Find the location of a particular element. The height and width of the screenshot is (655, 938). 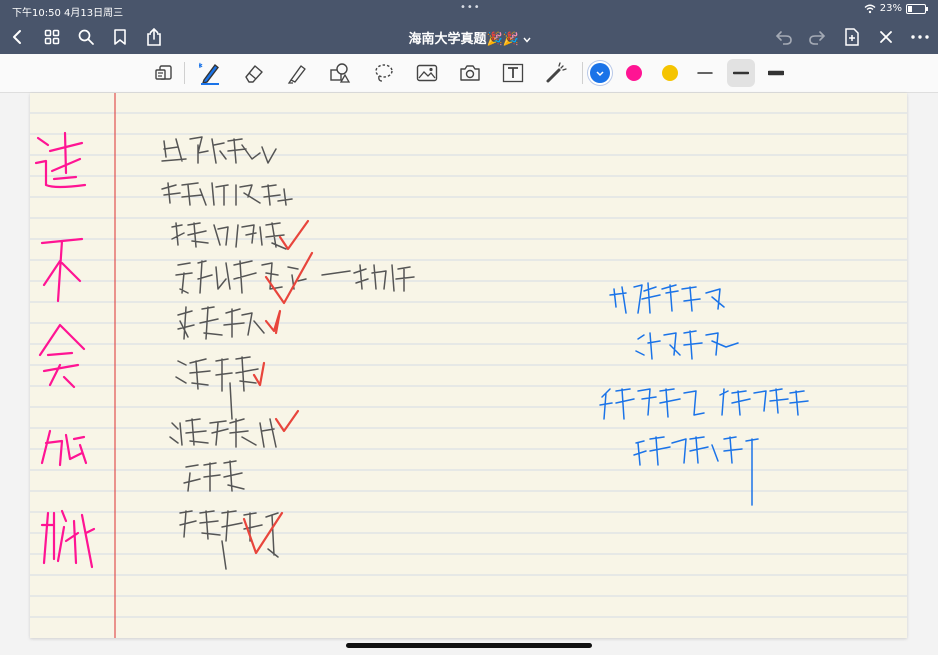

status-bar: 下午10:50 4月13日周三 ••• 23% is located at coordinates (469, 10).